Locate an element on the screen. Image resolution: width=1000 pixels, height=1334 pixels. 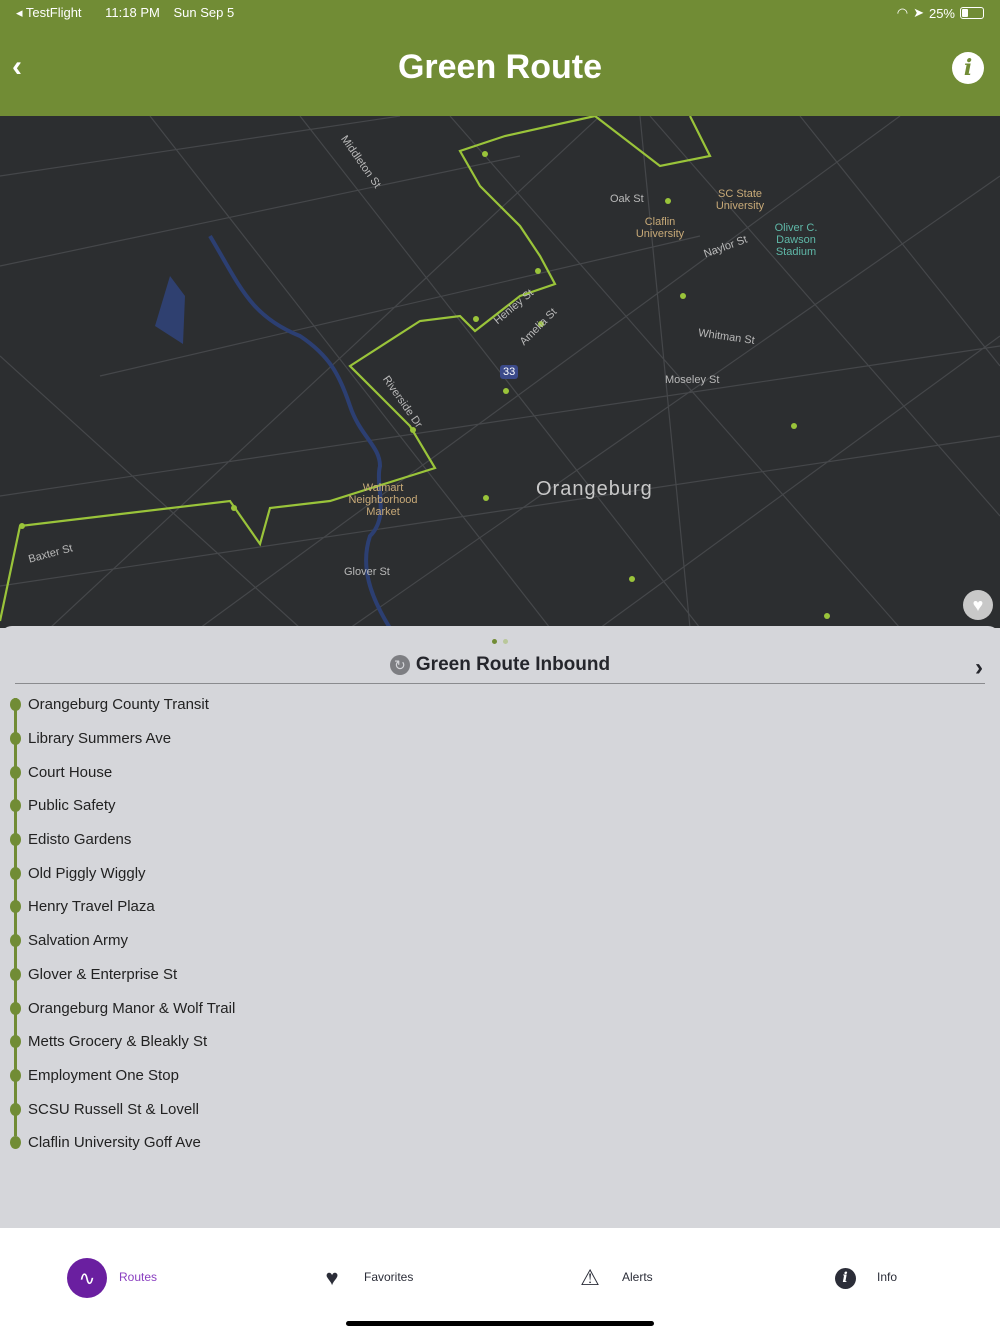
tab-label: Info is located at coordinates (887, 1277).